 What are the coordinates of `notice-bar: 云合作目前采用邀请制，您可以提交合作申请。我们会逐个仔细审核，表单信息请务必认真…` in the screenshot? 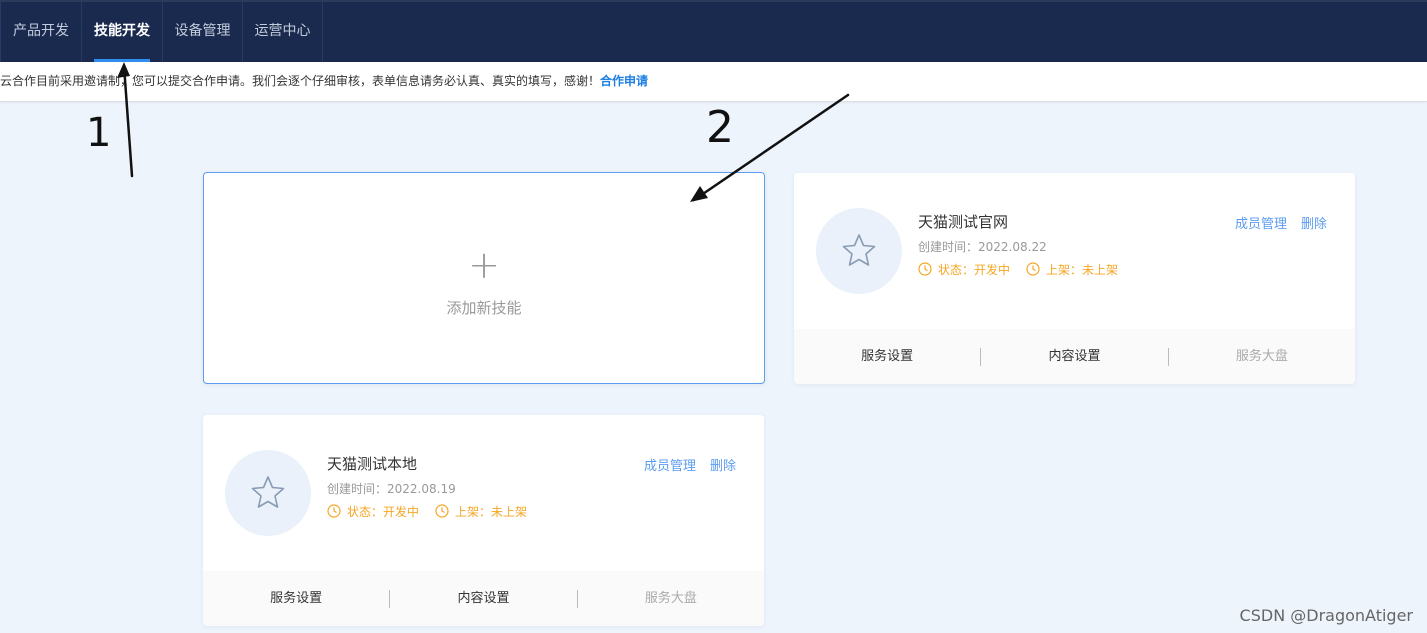 It's located at (713, 82).